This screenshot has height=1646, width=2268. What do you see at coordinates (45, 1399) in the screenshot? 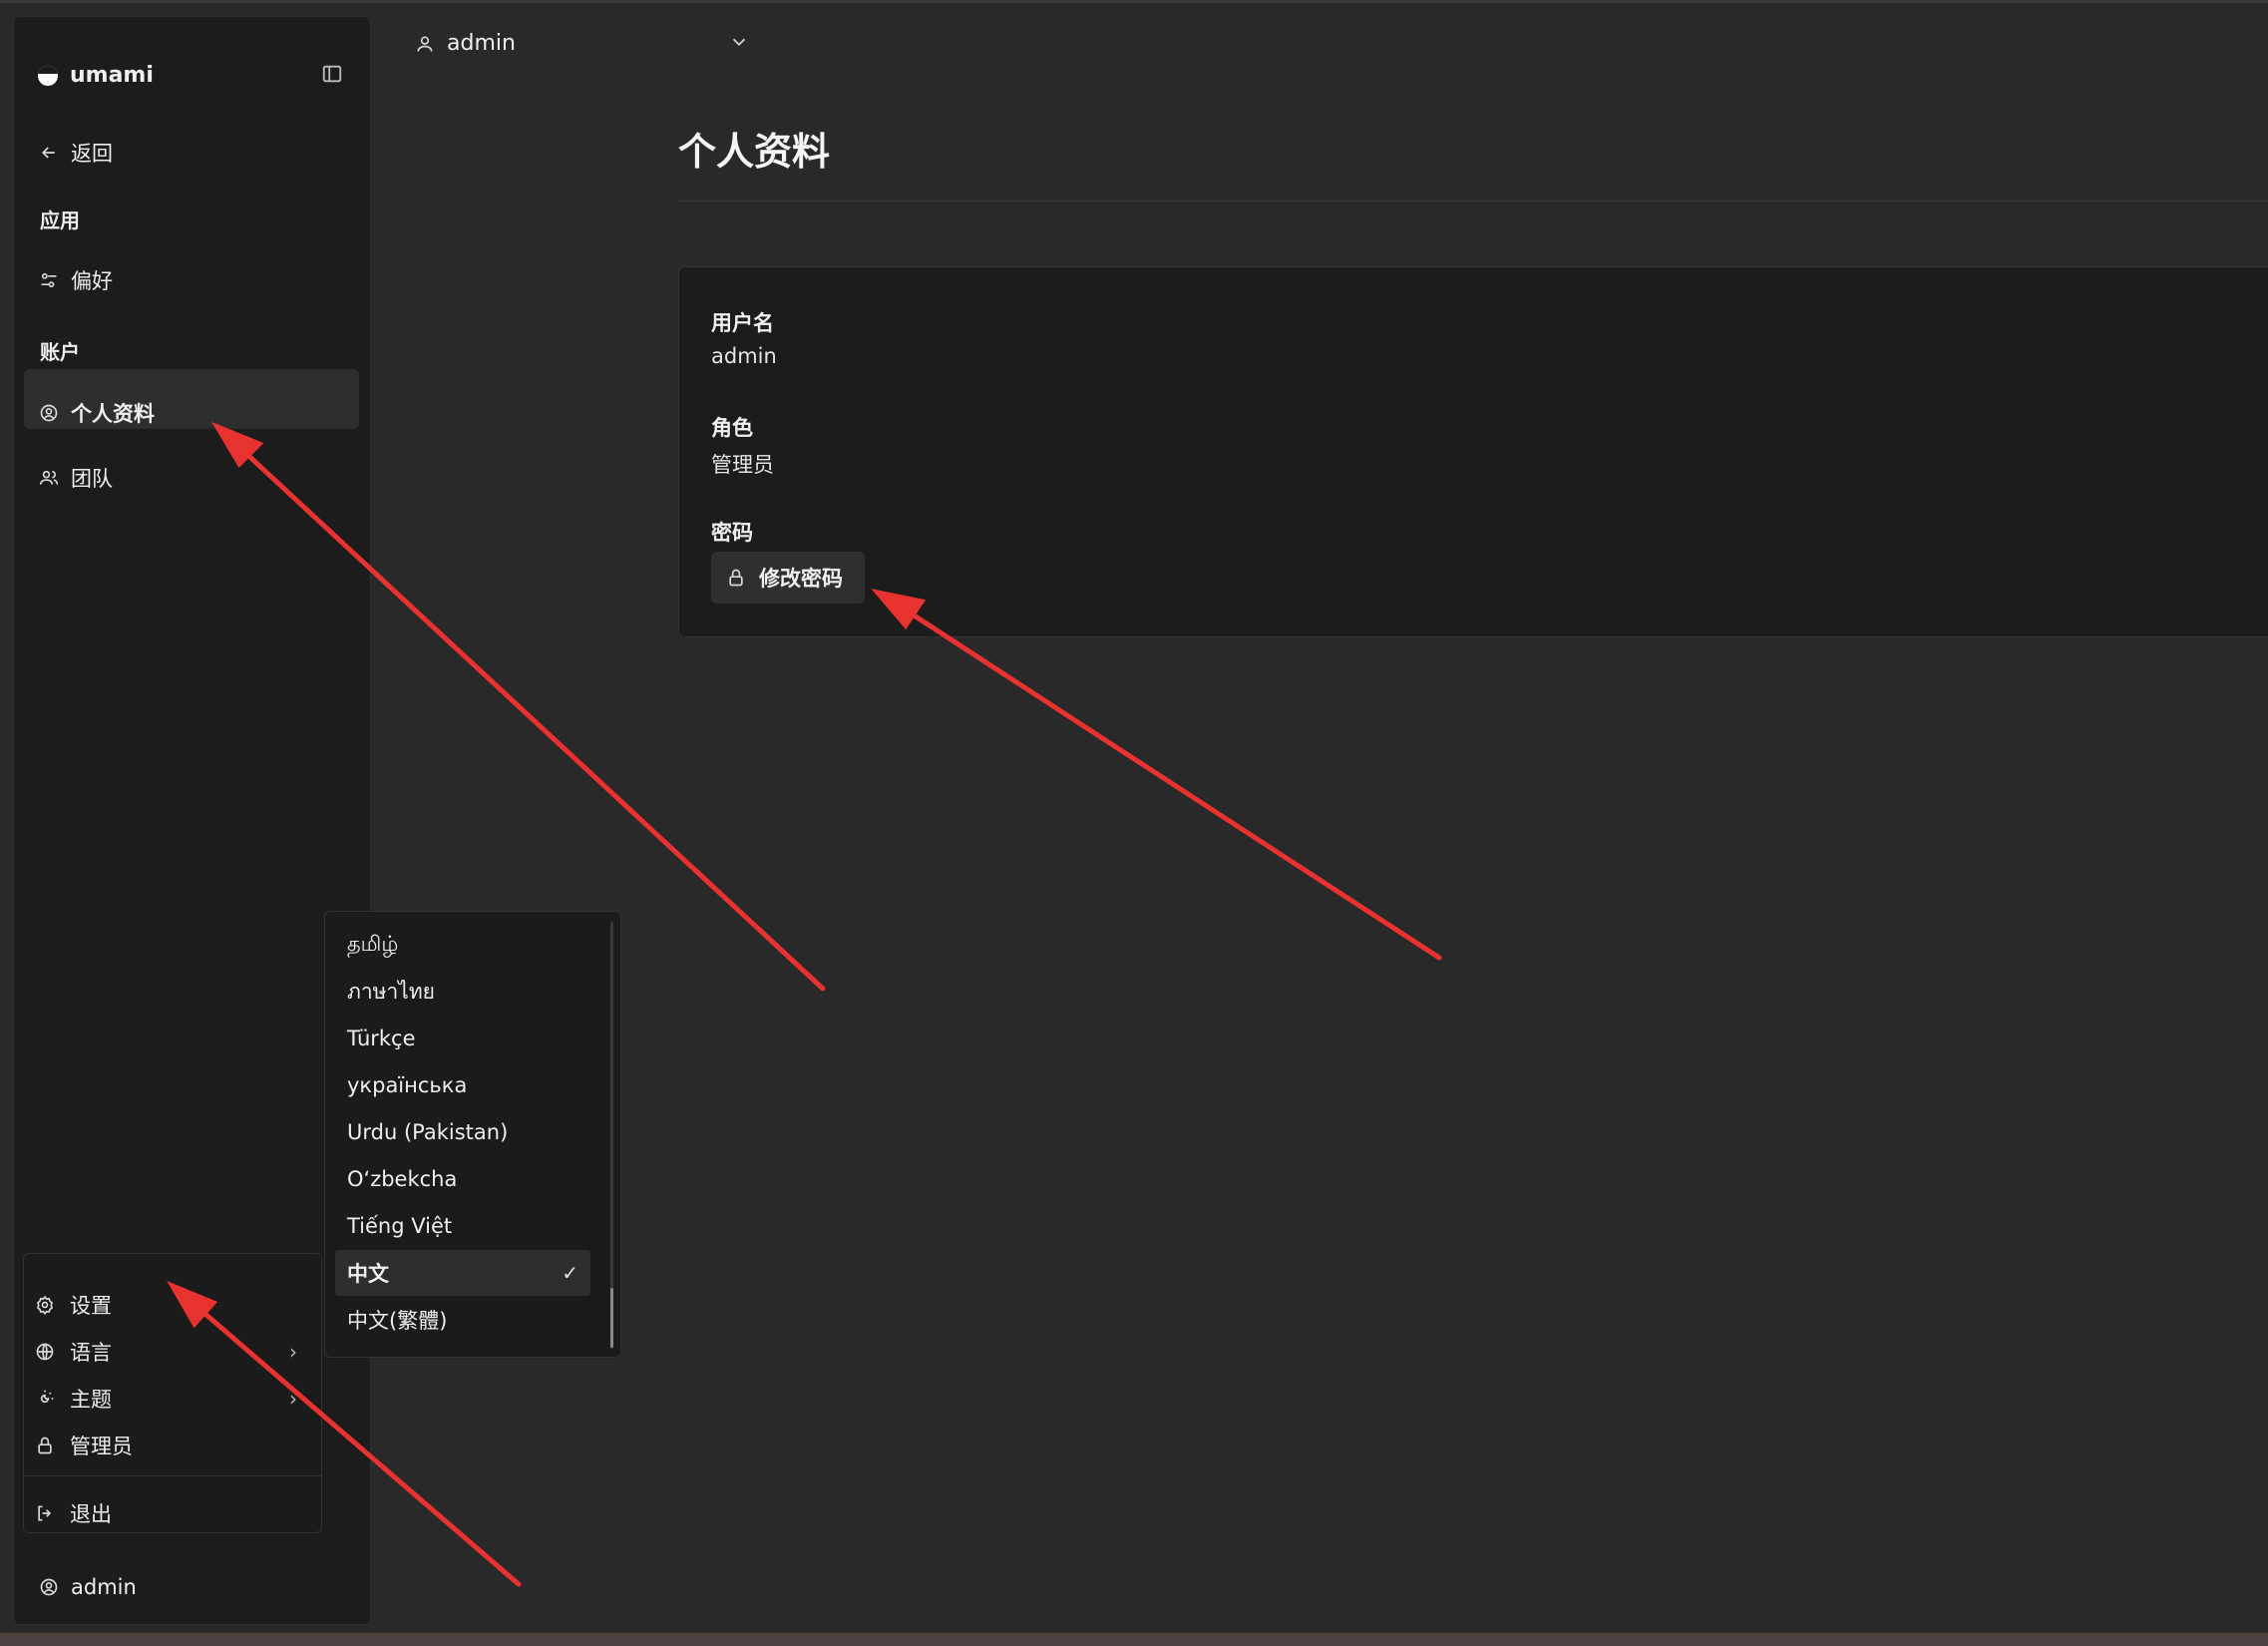
I see `sun-moon-icon` at bounding box center [45, 1399].